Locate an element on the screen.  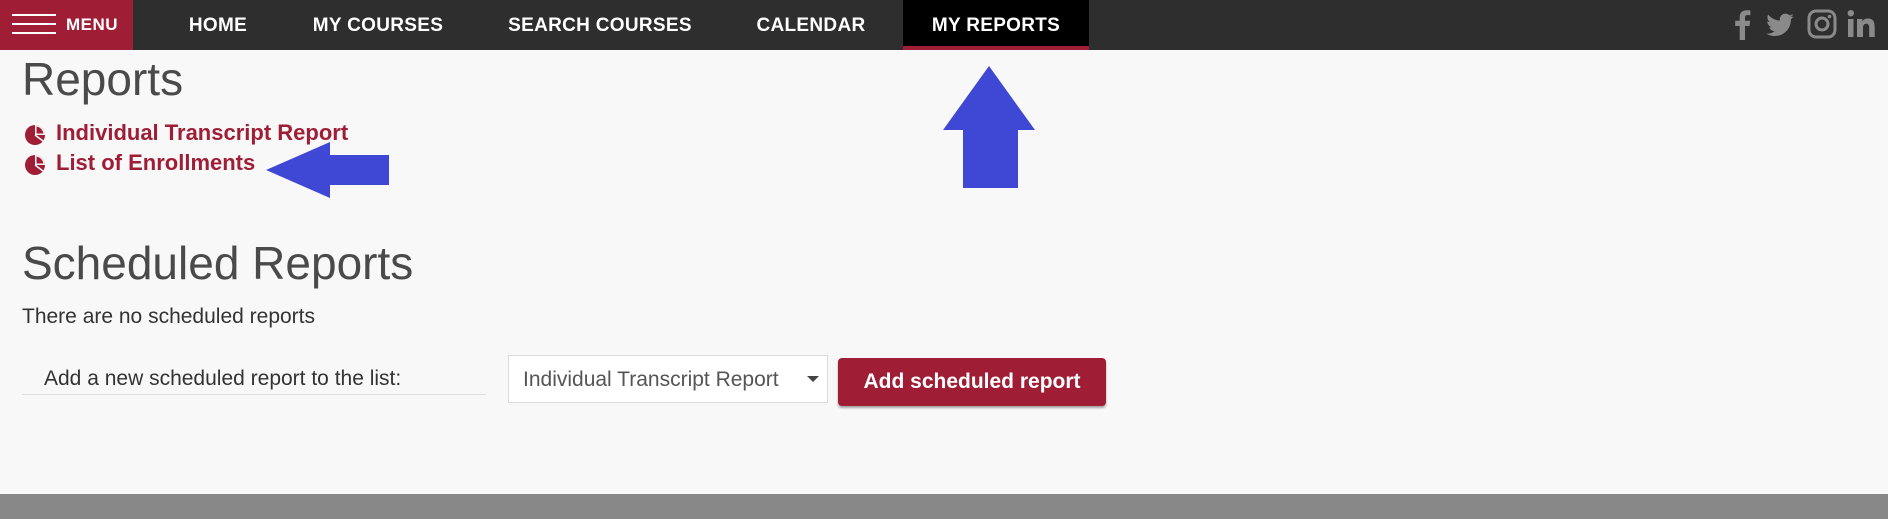
nav-search-courses: SEARCH COURSES is located at coordinates (600, 25).